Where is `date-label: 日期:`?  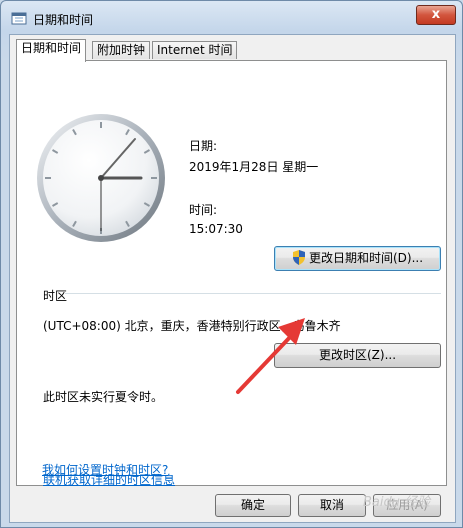
date-label: 日期: is located at coordinates (203, 146).